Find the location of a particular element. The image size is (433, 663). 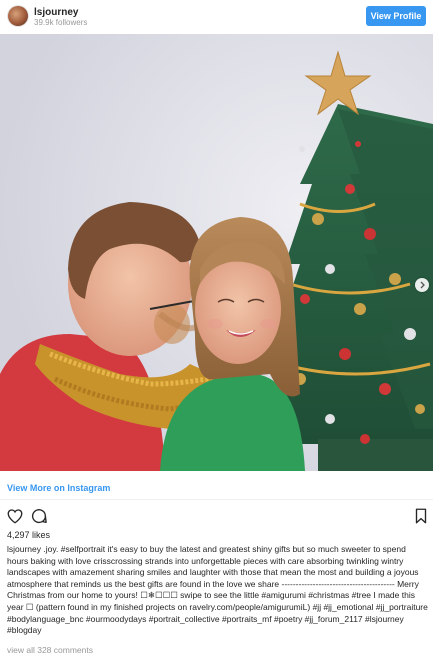

follower-count: 39.9k followers is located at coordinates (61, 22).